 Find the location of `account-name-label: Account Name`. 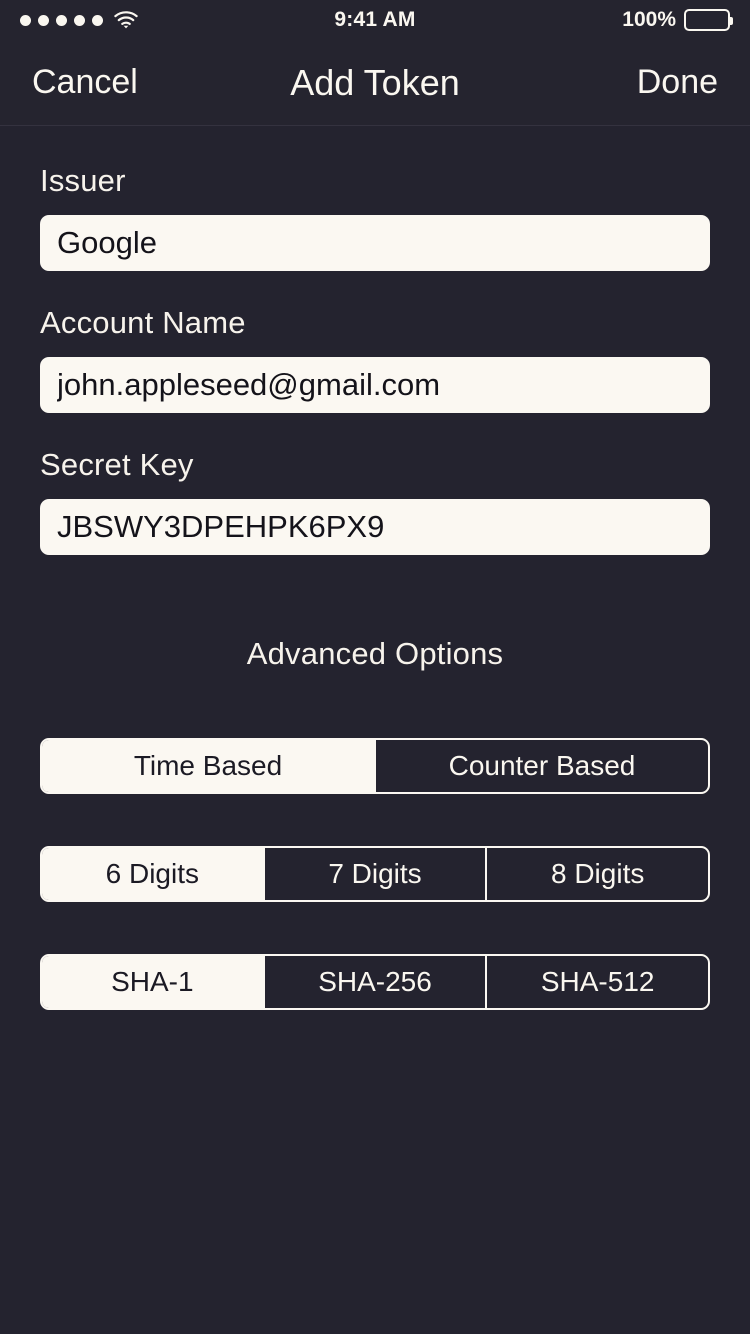

account-name-label: Account Name is located at coordinates (143, 322).